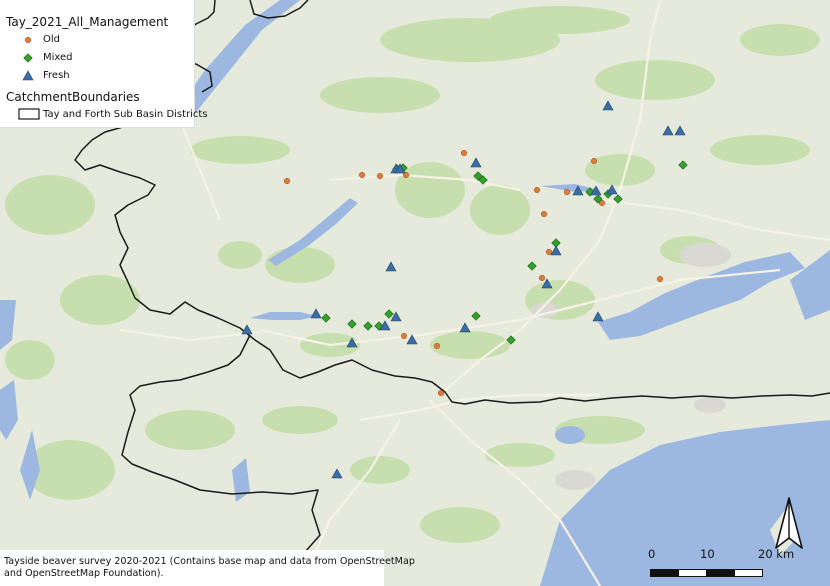  I want to click on legend-fresh-label: Fresh, so click(56, 75).